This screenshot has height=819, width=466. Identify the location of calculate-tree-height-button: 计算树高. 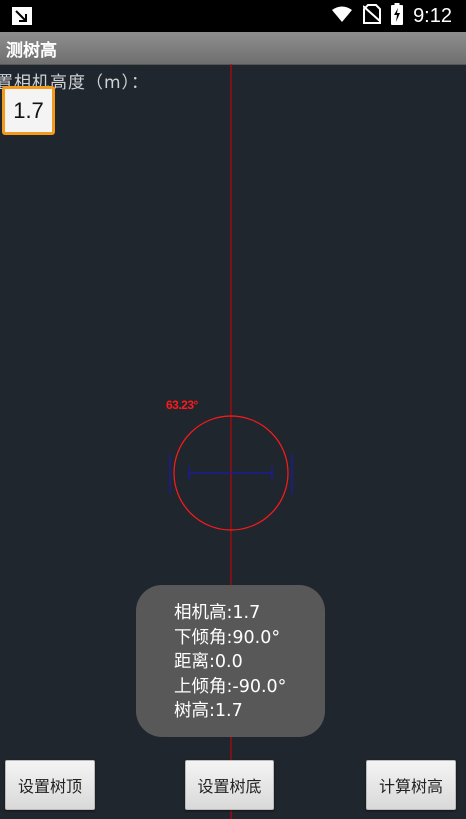
(411, 785).